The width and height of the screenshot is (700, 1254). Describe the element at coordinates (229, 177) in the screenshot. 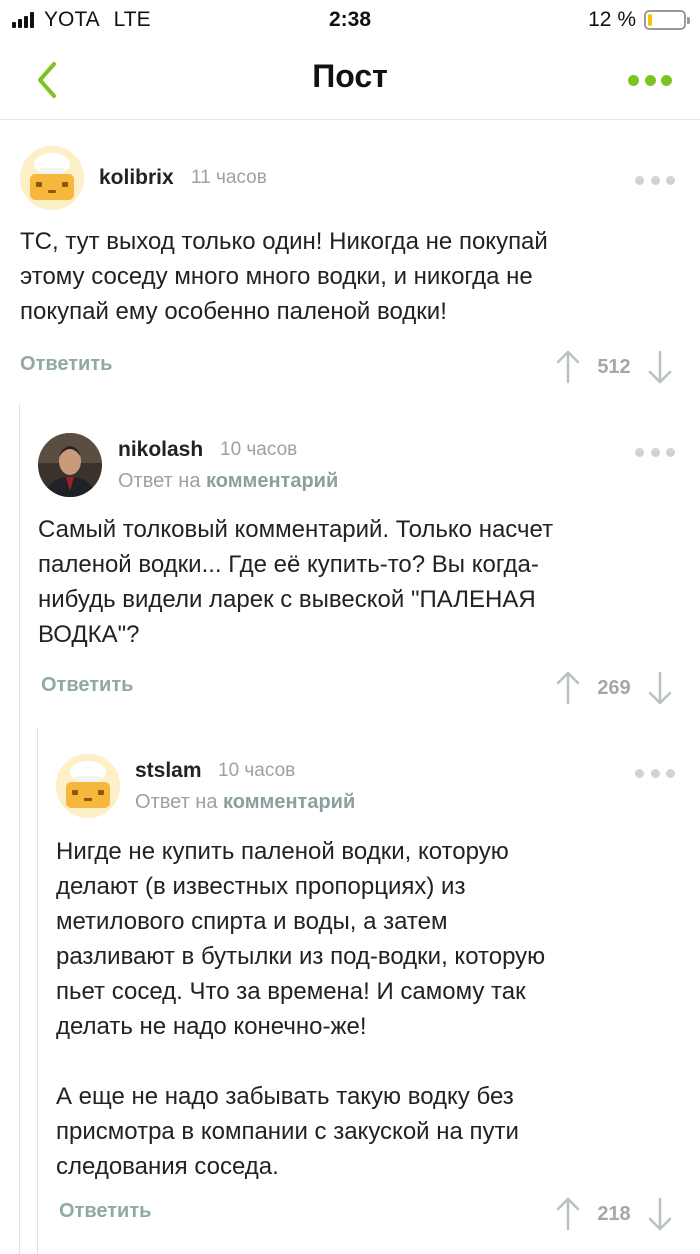

I see `comment-time: 11 часов` at that location.